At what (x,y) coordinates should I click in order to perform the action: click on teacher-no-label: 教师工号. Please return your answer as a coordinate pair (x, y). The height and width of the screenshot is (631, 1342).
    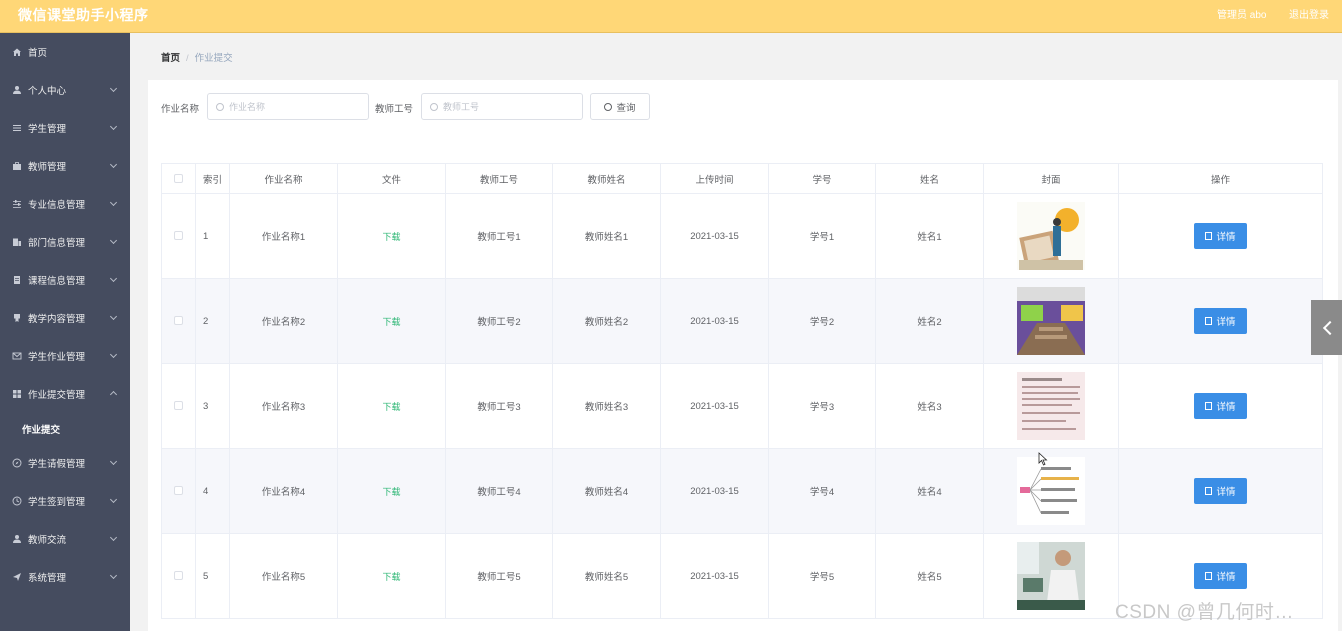
    Looking at the image, I should click on (394, 109).